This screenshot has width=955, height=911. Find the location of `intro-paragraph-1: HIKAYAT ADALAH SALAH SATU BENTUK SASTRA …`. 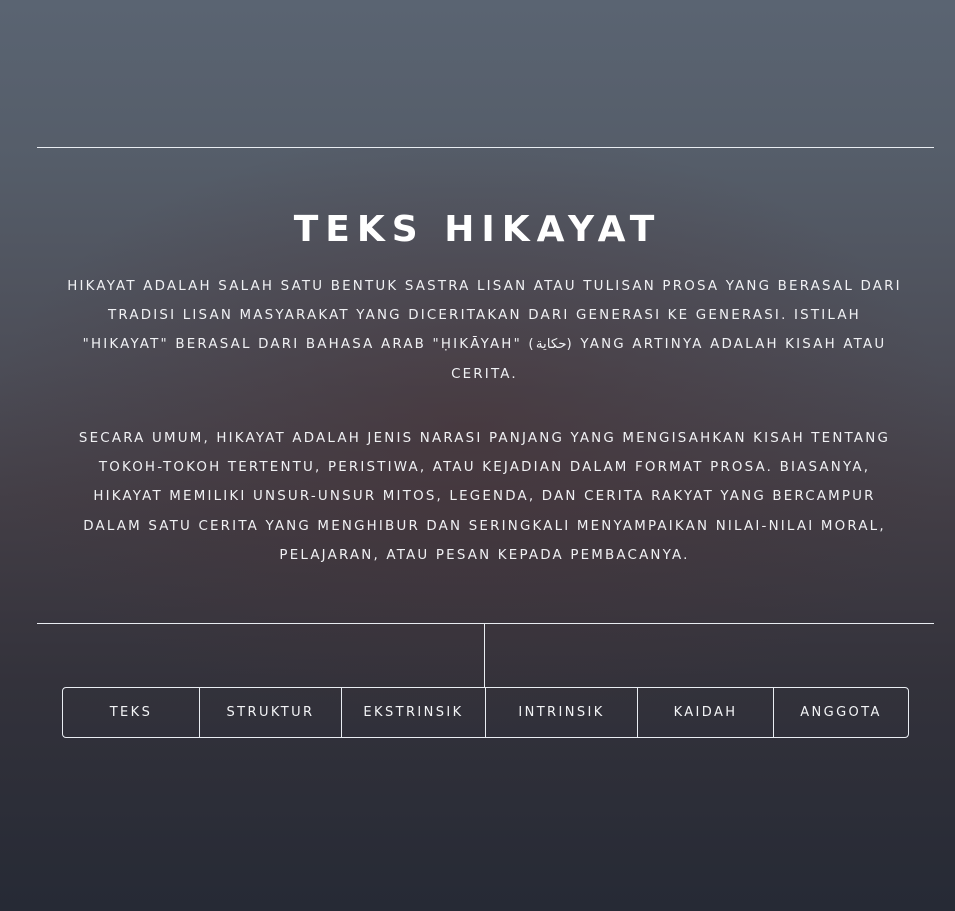

intro-paragraph-1: HIKAYAT ADALAH SALAH SATU BENTUK SASTRA … is located at coordinates (484, 330).